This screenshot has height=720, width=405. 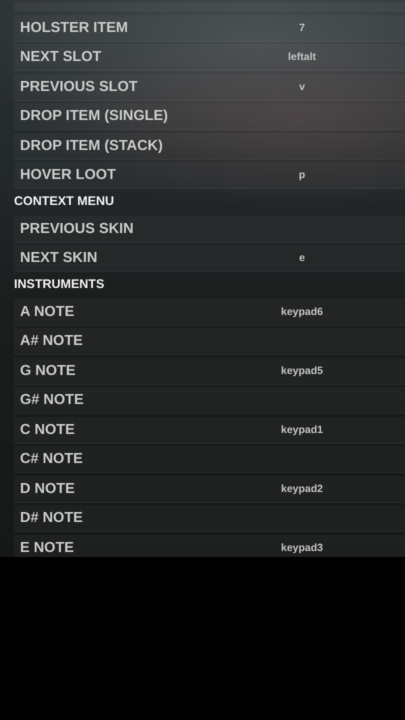 What do you see at coordinates (58, 284) in the screenshot?
I see `section-header: INSTRUMENTS` at bounding box center [58, 284].